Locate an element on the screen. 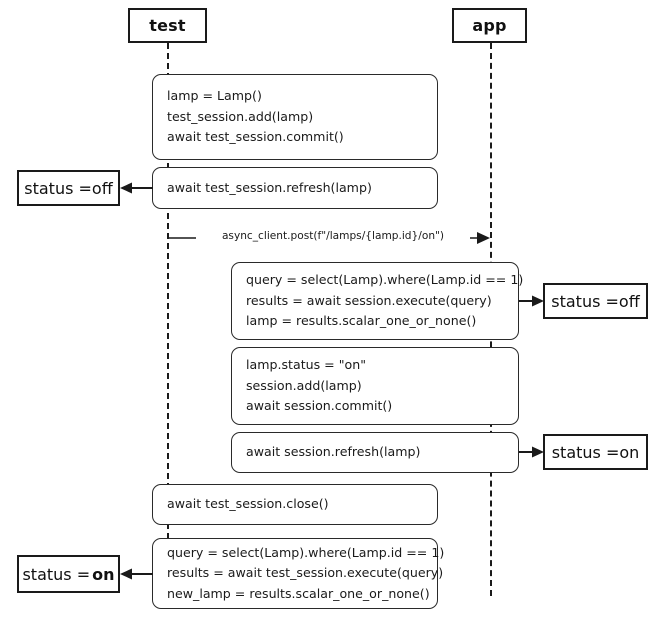 This screenshot has height=622, width=660. status-badge-2: status = off is located at coordinates (595, 301).